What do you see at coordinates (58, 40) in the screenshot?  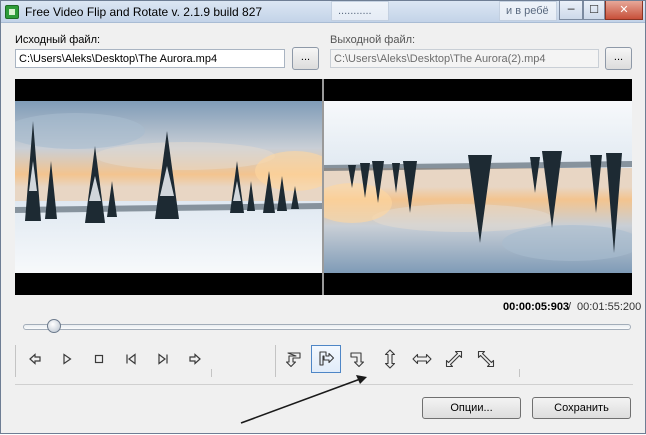 I see `input-file-label: Исходный файл:` at bounding box center [58, 40].